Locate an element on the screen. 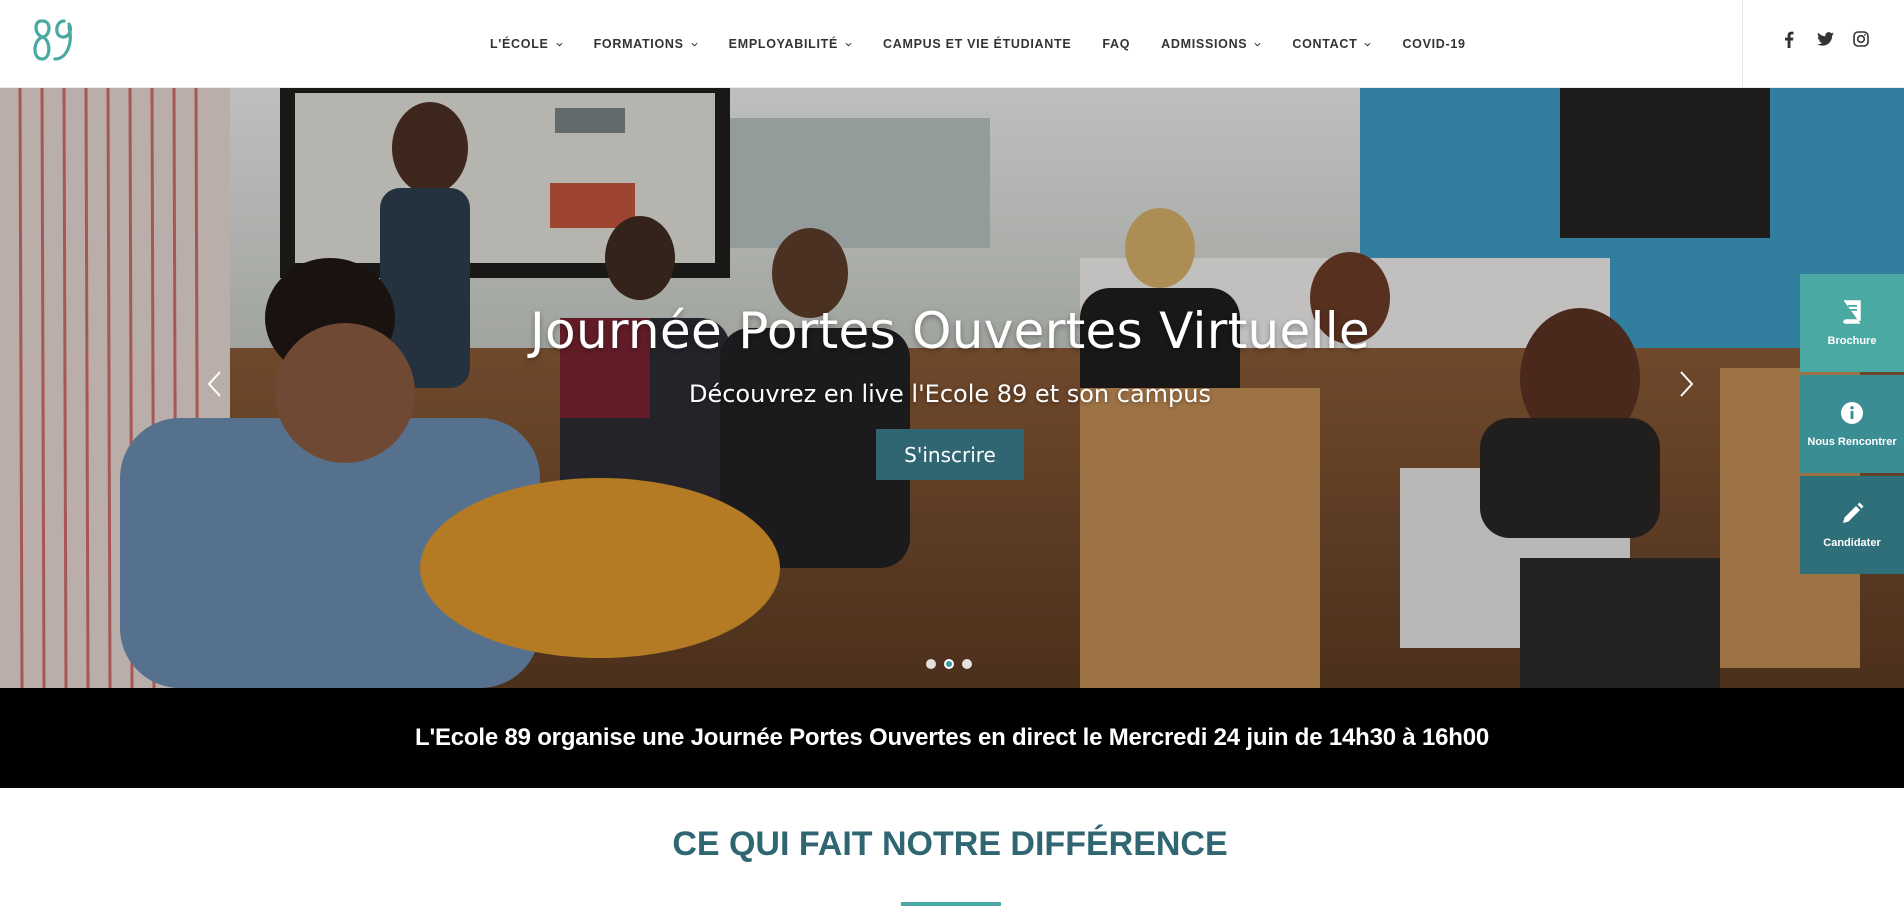  chevron-right-icon is located at coordinates (1687, 384).